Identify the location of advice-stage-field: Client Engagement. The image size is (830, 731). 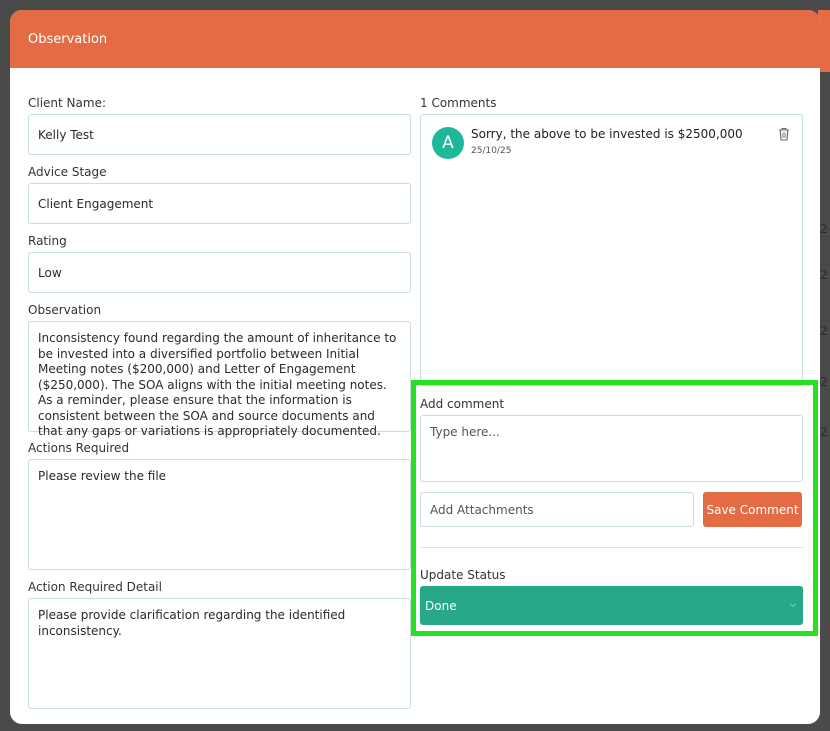
(219, 203).